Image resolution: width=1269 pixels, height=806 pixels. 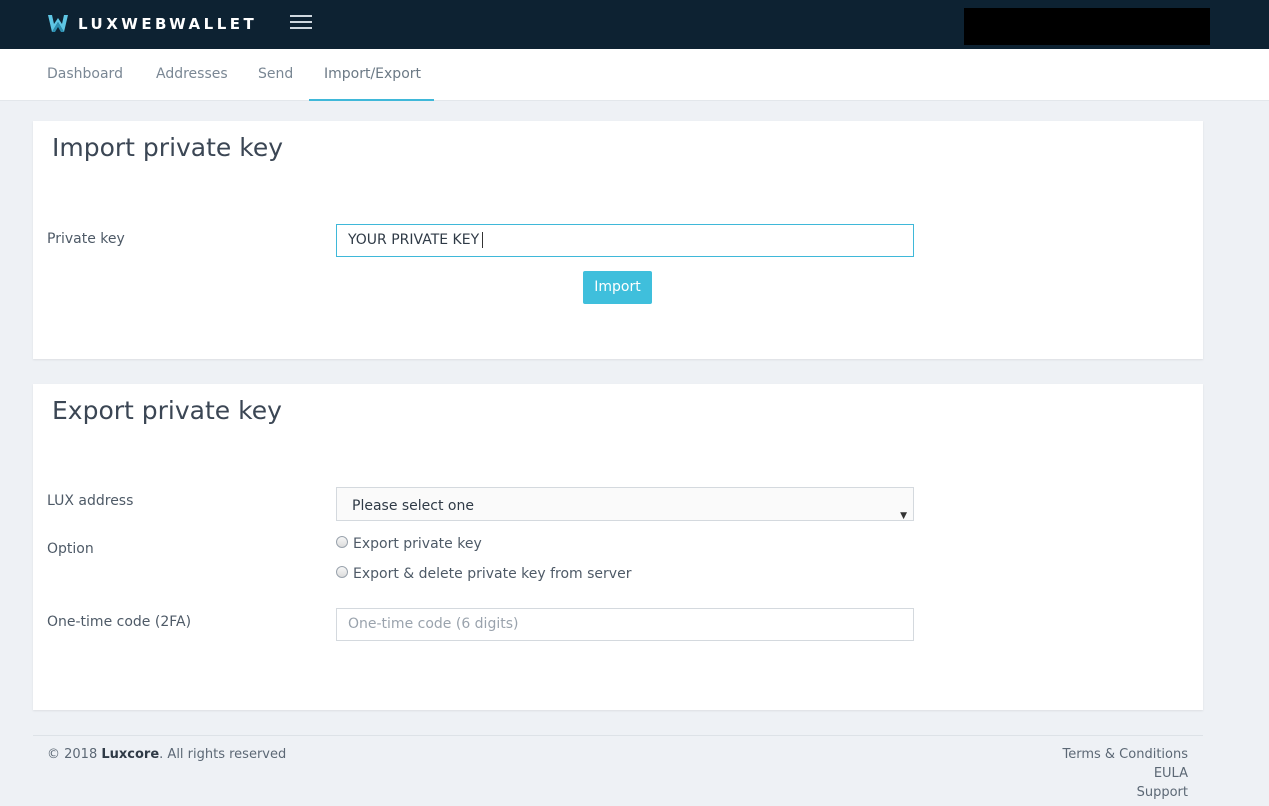 What do you see at coordinates (617, 287) in the screenshot?
I see `import-button: Import` at bounding box center [617, 287].